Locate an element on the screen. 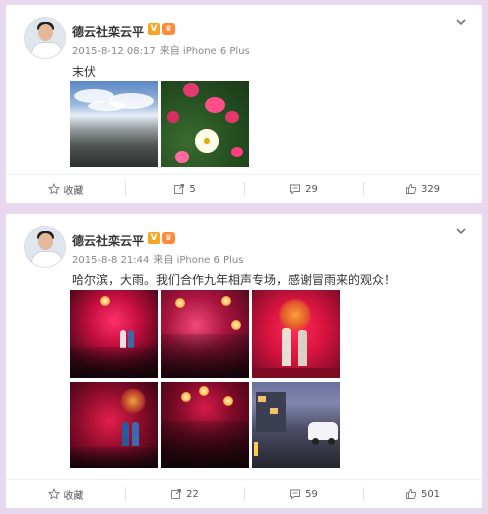  repost-button: 5 is located at coordinates (184, 189).